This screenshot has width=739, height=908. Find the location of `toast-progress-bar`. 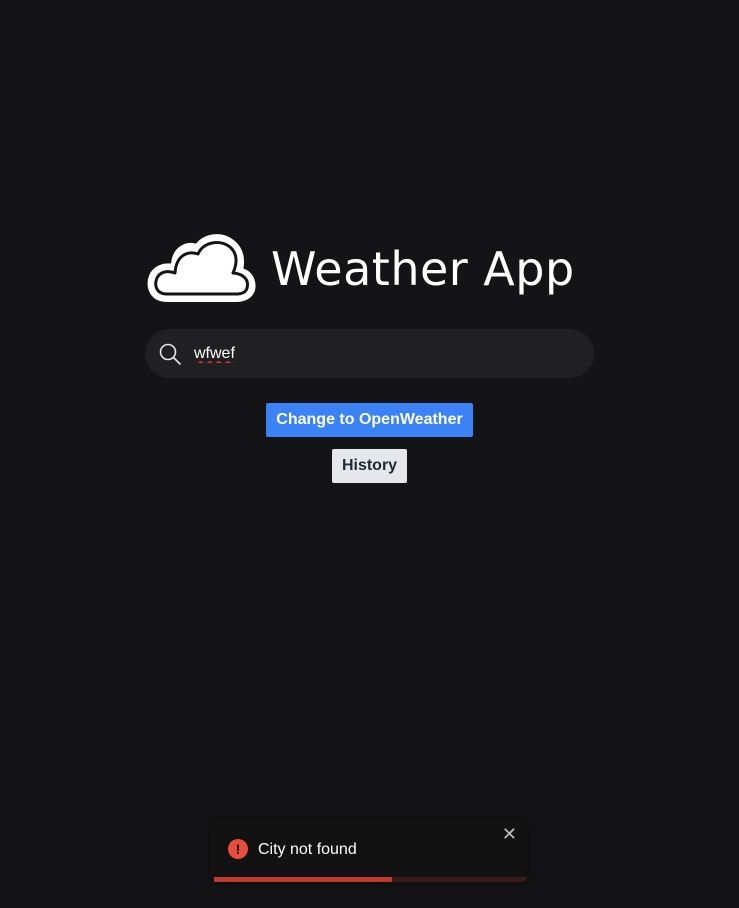

toast-progress-bar is located at coordinates (303, 879).